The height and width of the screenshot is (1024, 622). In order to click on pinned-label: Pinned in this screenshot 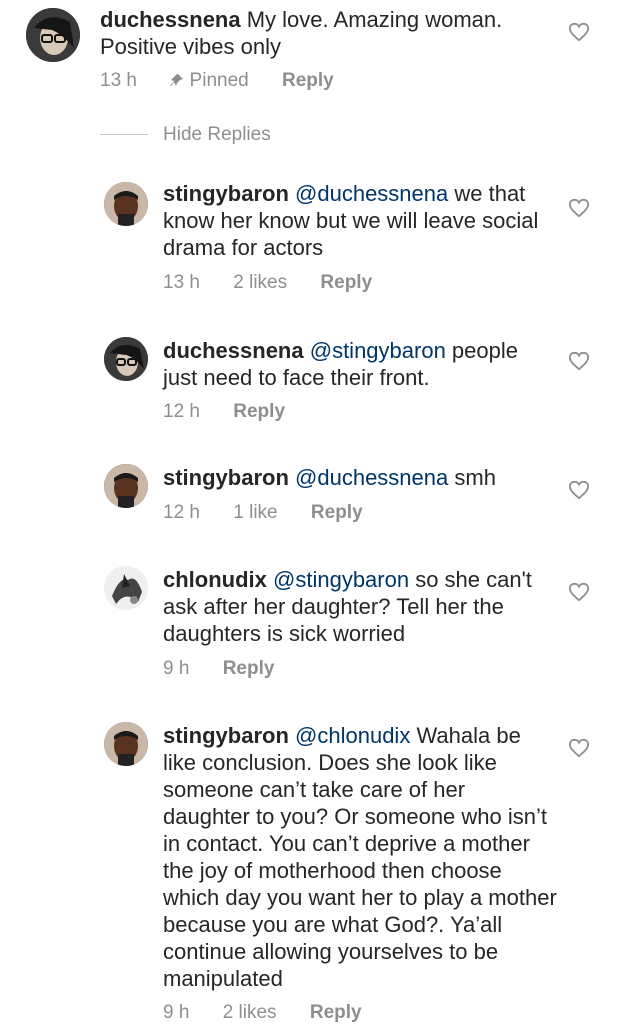, I will do `click(209, 81)`.